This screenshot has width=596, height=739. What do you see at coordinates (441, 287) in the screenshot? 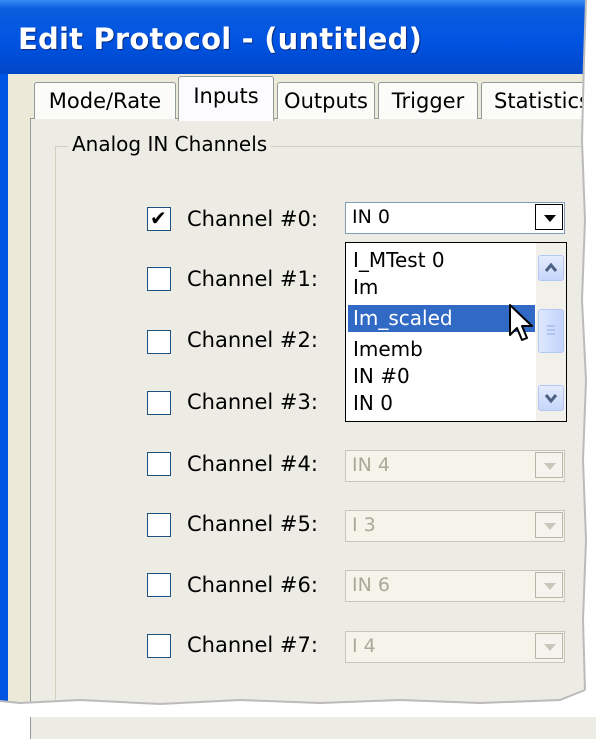
I see `dropdown-option: Im` at bounding box center [441, 287].